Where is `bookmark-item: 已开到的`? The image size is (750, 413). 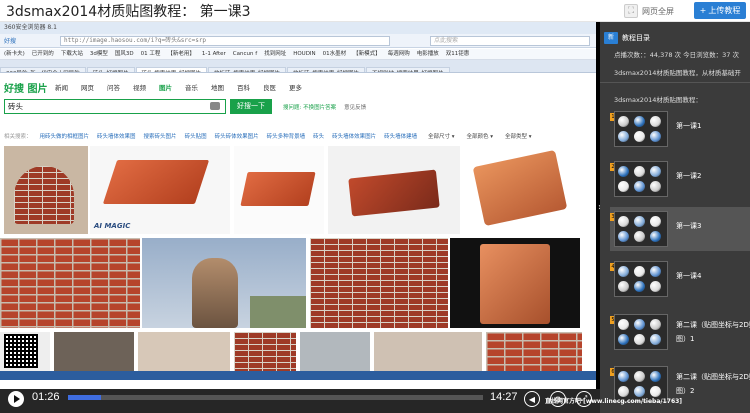 bookmark-item: 已开到的 is located at coordinates (42, 54).